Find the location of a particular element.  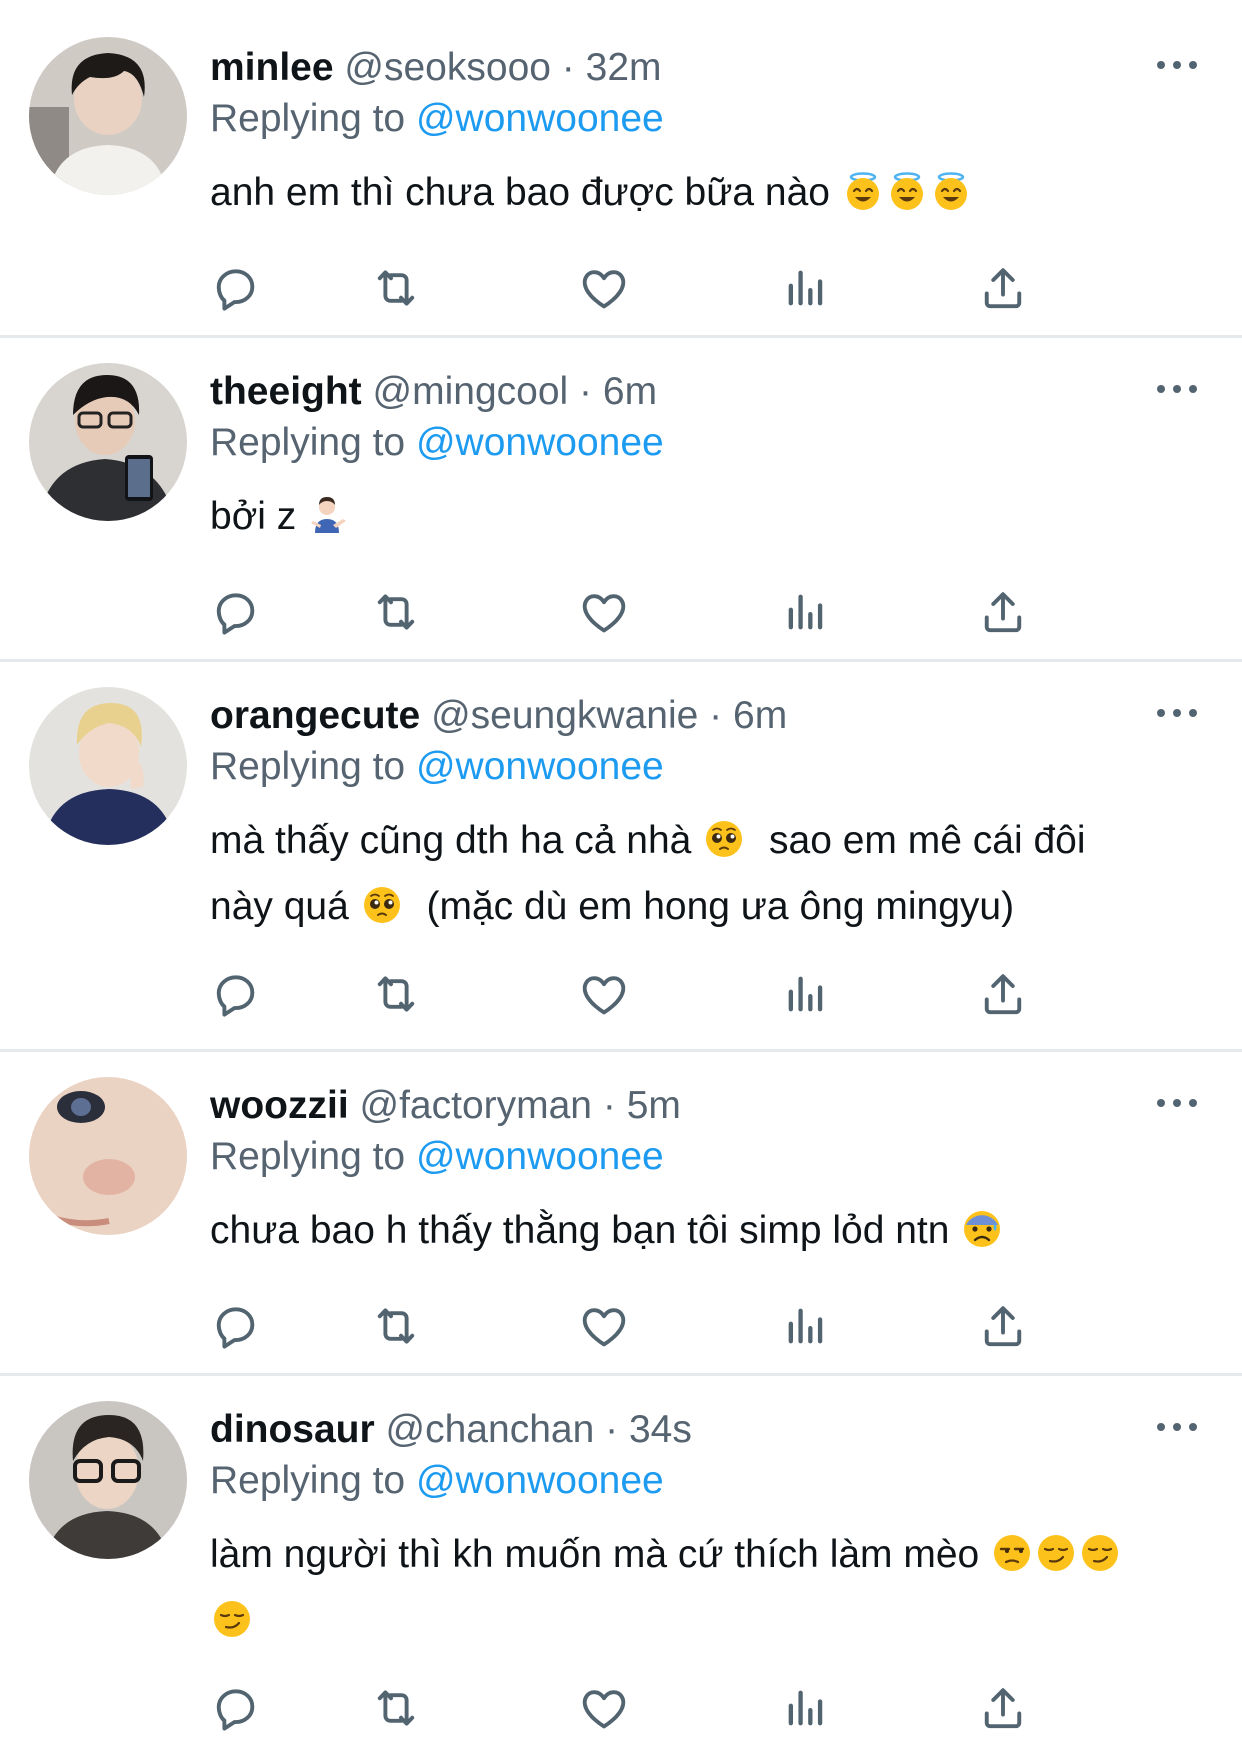

tweet-text-content: này quá is located at coordinates (279, 906).